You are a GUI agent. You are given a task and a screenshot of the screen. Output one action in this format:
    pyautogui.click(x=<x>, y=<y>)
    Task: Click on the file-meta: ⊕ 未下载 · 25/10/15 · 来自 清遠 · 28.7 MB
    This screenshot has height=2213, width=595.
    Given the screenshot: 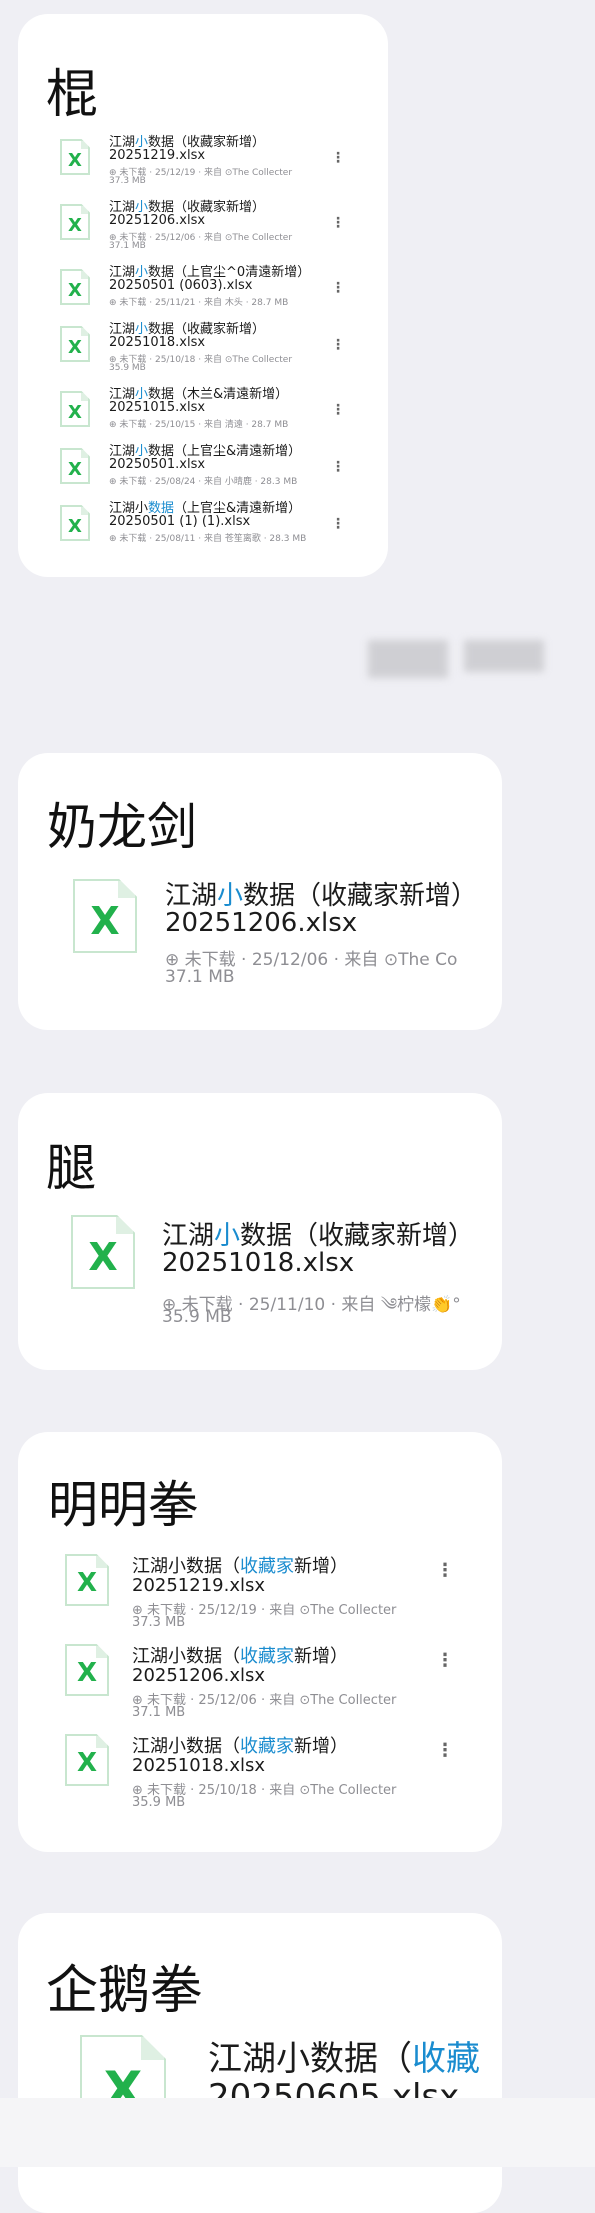 What is the action you would take?
    pyautogui.click(x=199, y=425)
    